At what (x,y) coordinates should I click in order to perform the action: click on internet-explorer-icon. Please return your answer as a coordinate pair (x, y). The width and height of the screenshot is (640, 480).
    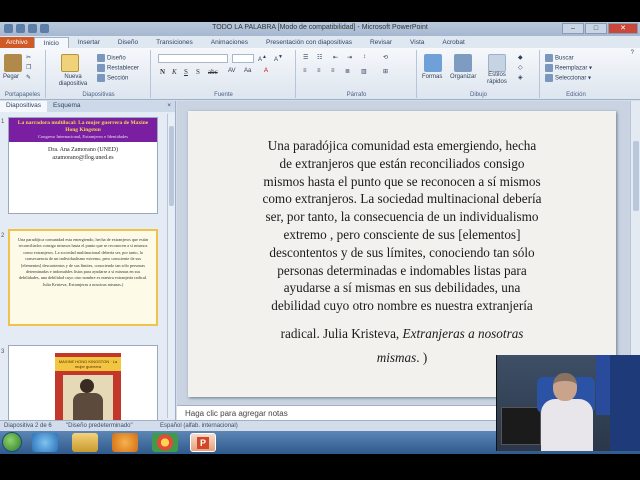
    Looking at the image, I should click on (45, 442).